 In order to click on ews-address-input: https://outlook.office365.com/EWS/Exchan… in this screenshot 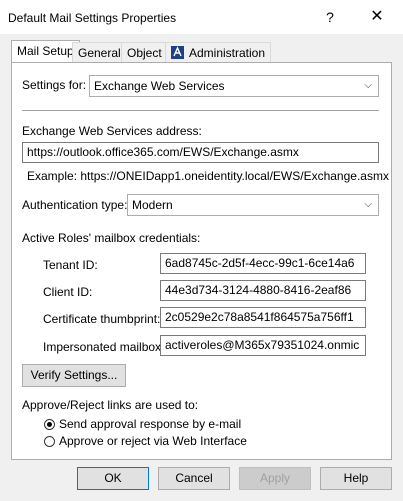, I will do `click(200, 152)`.